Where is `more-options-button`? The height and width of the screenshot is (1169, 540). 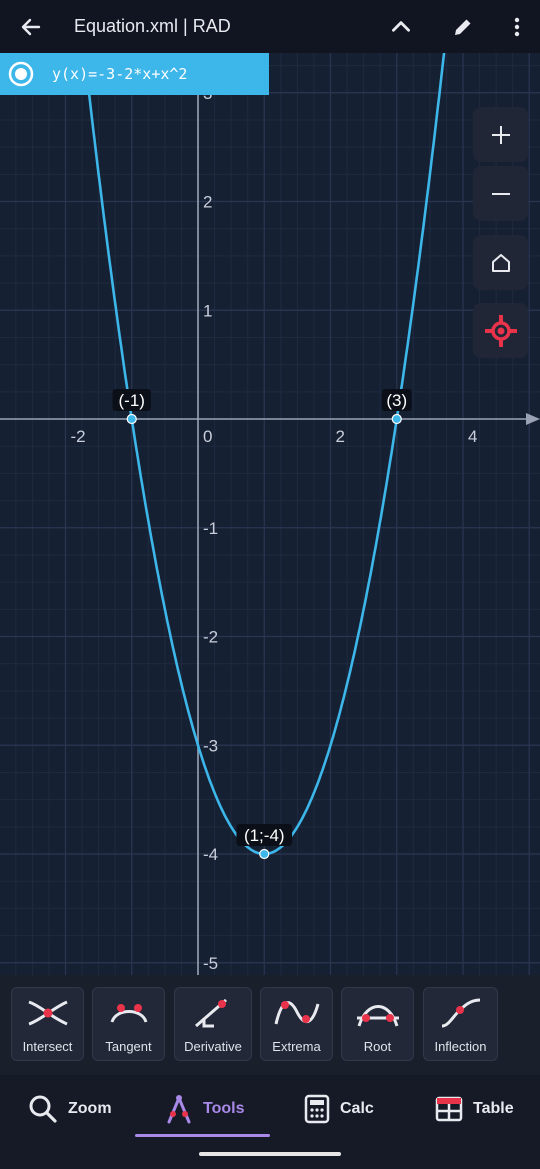
more-options-button is located at coordinates (517, 26).